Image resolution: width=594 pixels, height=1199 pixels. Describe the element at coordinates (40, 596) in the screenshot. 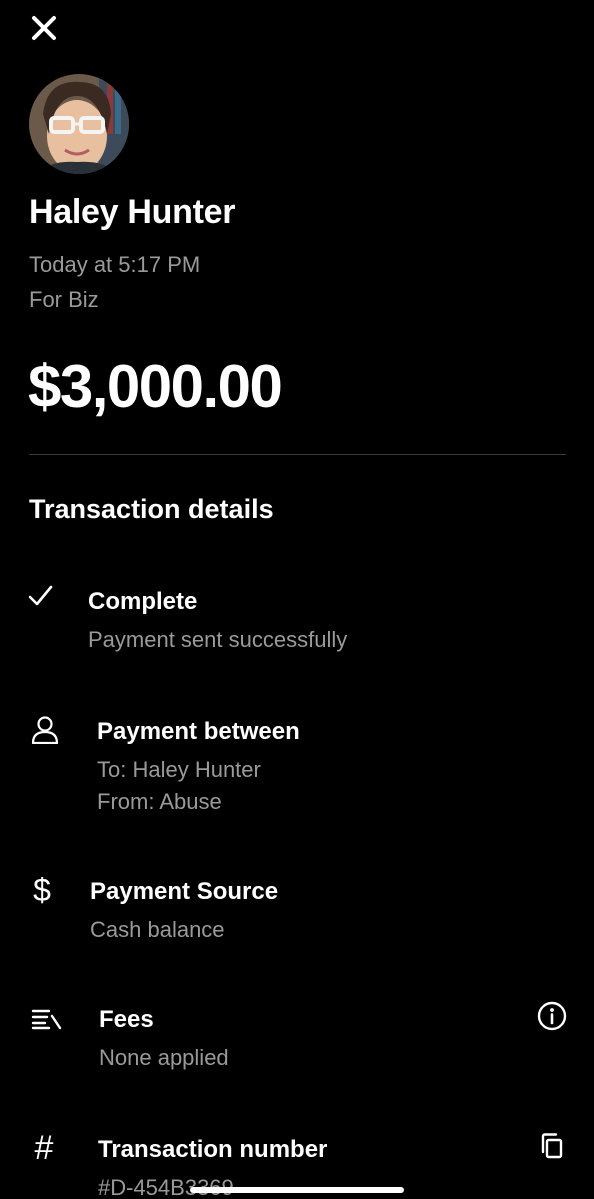

I see `checkmark-icon` at that location.